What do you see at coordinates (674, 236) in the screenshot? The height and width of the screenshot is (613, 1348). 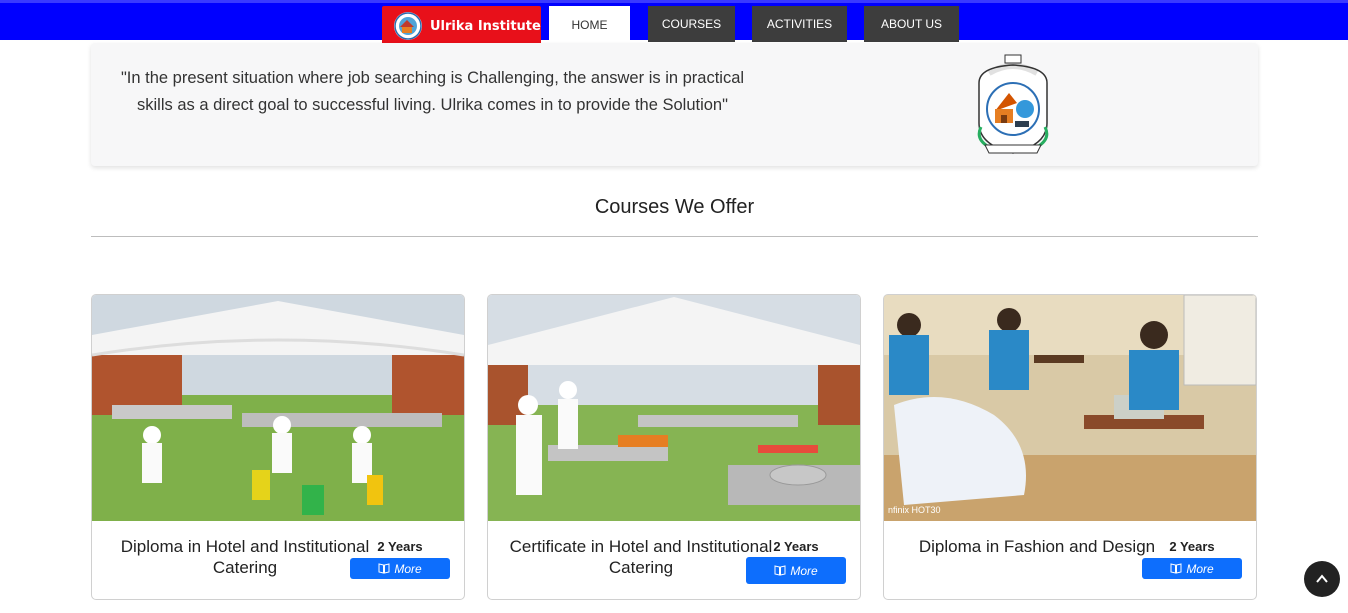 I see `section-divider` at bounding box center [674, 236].